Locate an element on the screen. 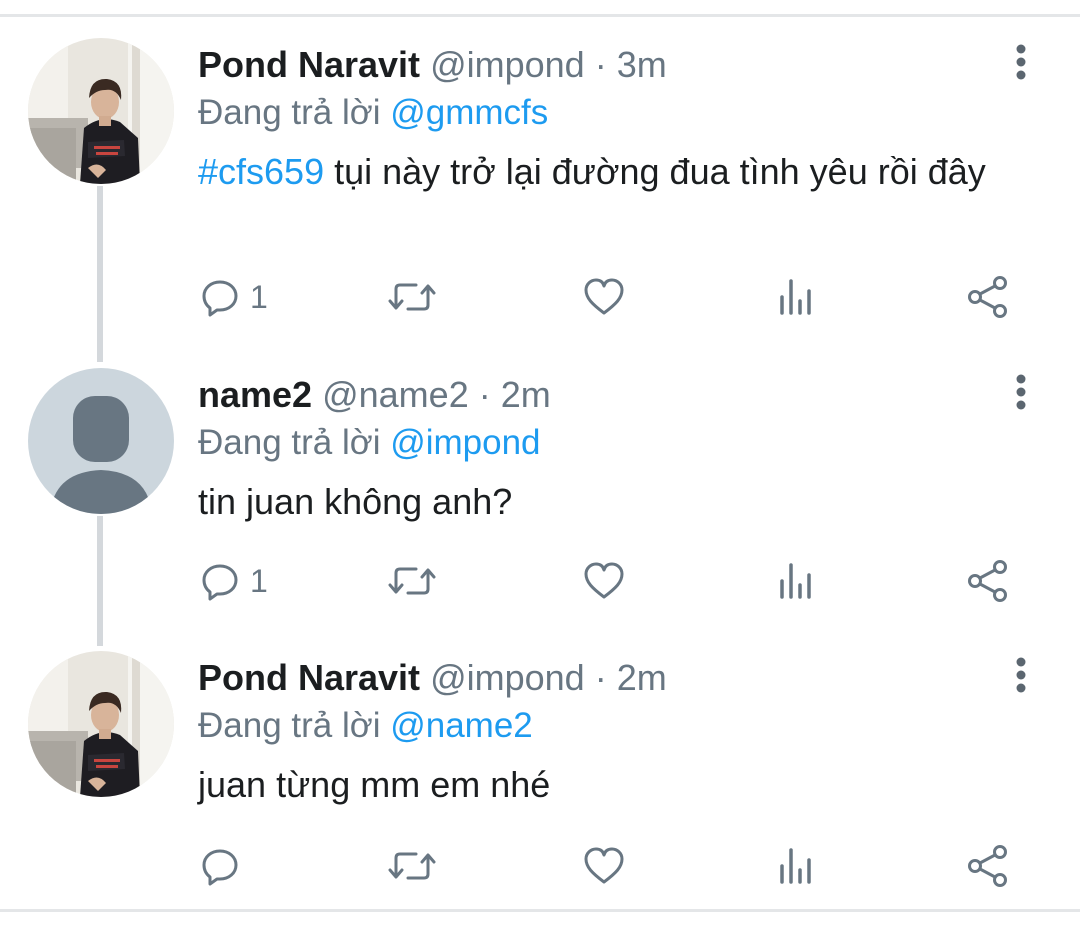  tweet-text: juan từng mm em nhé is located at coordinates (608, 785).